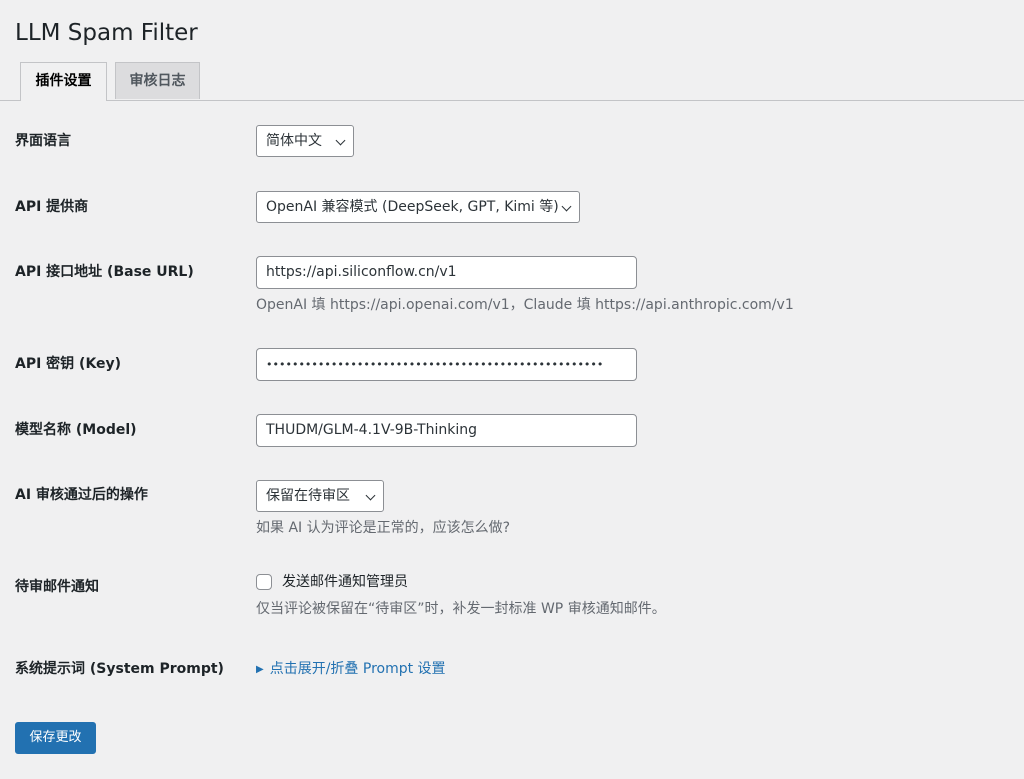 The height and width of the screenshot is (779, 1024). What do you see at coordinates (76, 430) in the screenshot?
I see `model-label: 模型名称 (Model)` at bounding box center [76, 430].